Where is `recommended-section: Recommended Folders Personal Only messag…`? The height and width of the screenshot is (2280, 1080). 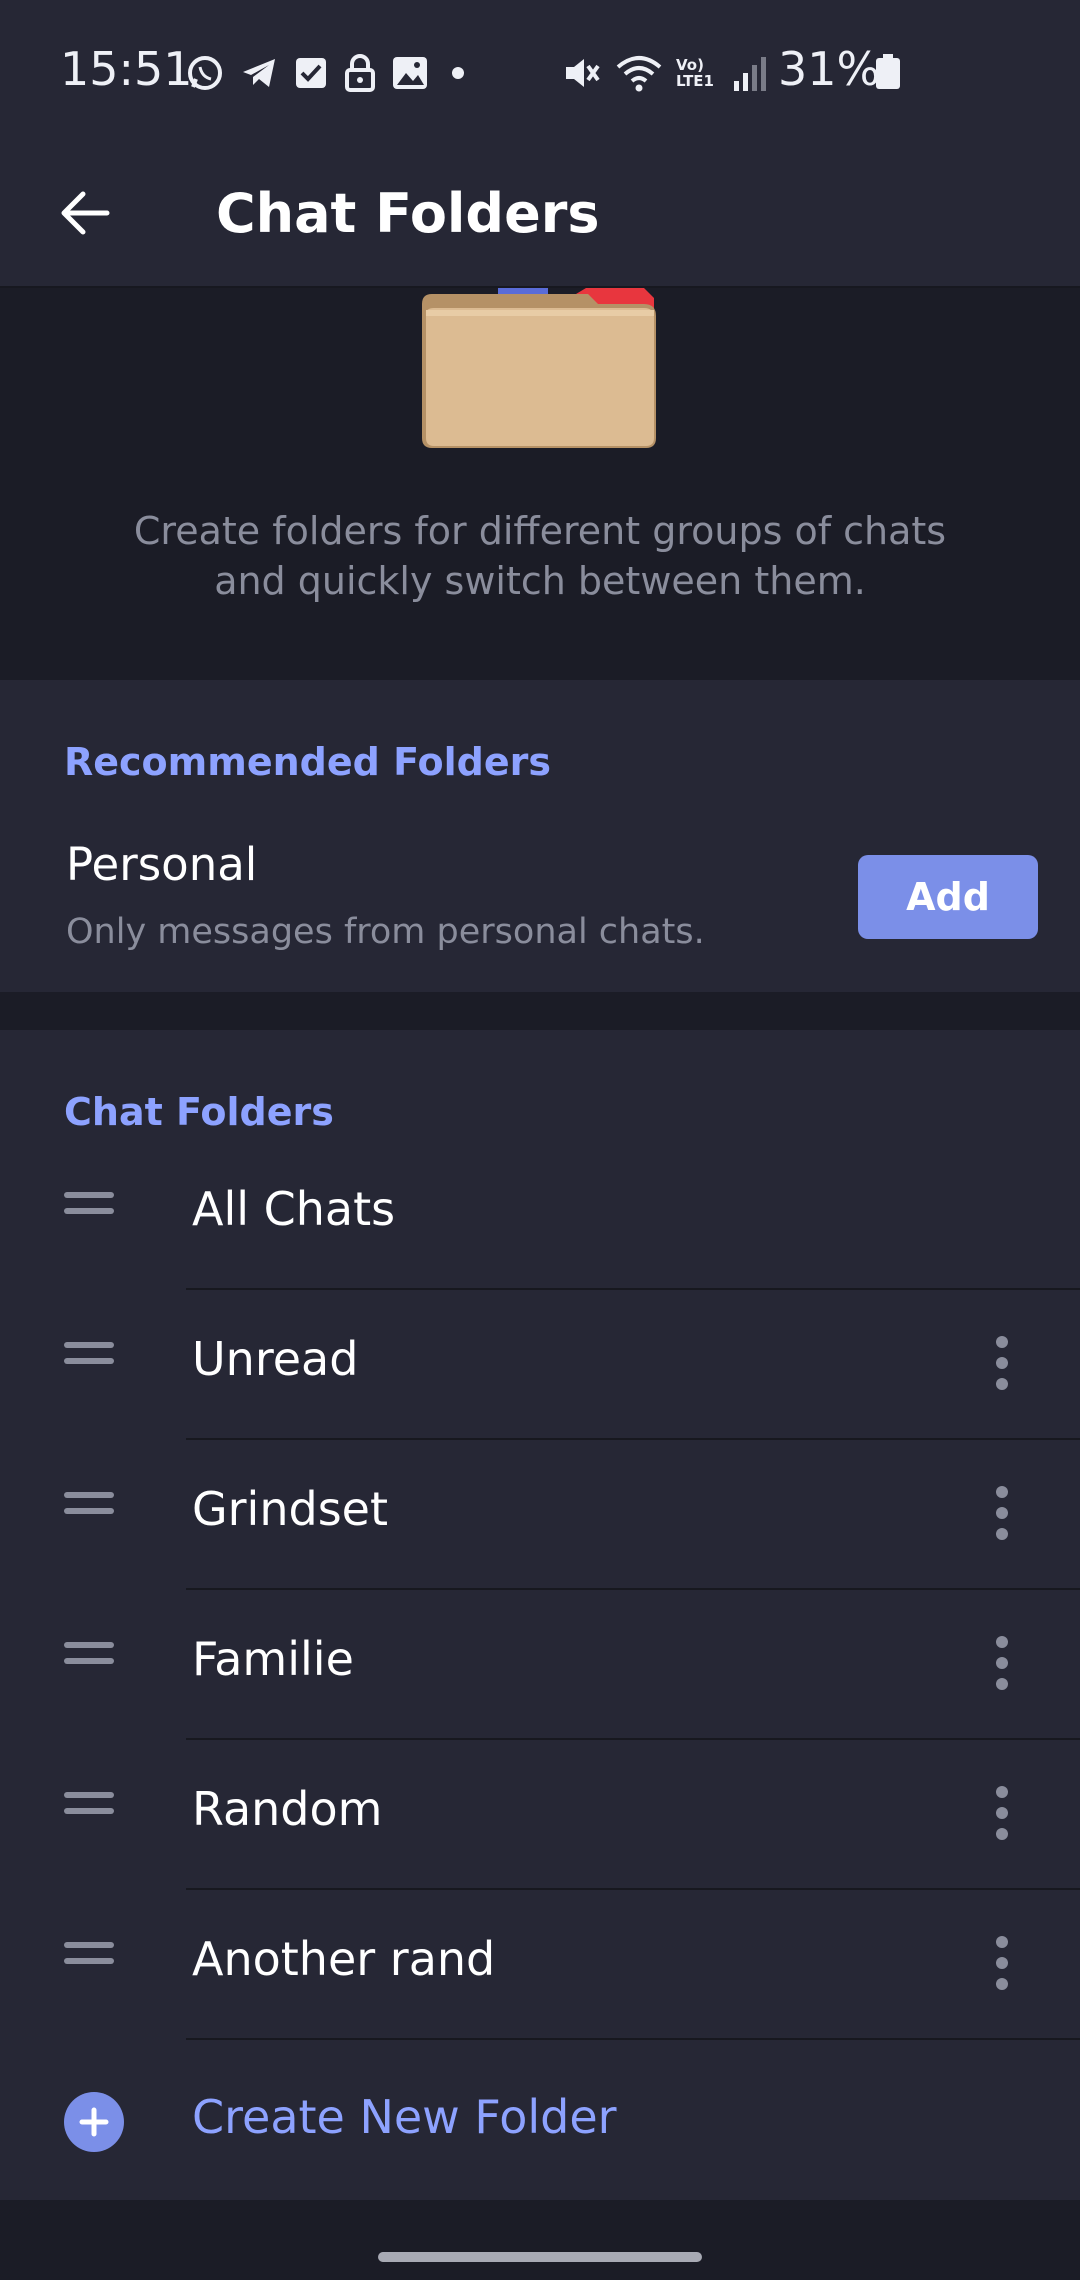
recommended-section: Recommended Folders Personal Only messag… is located at coordinates (540, 836).